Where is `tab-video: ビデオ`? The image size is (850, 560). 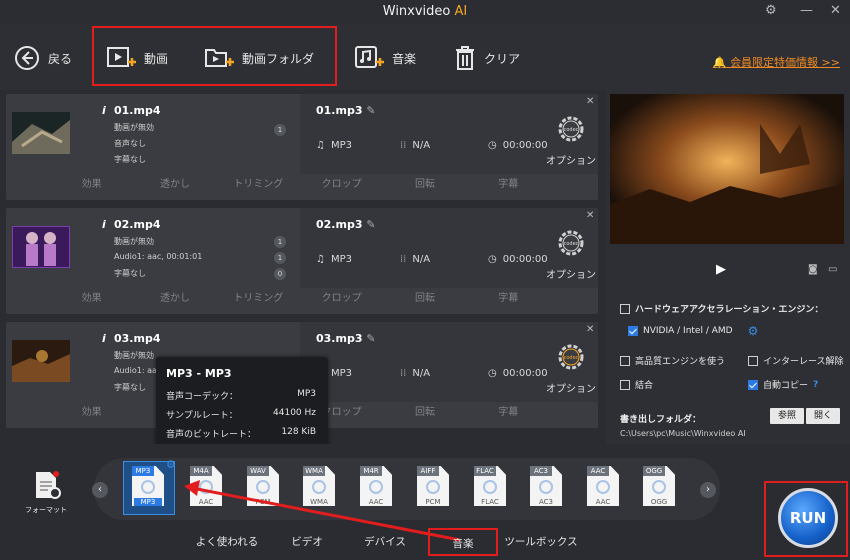
tab-video: ビデオ is located at coordinates (307, 542).